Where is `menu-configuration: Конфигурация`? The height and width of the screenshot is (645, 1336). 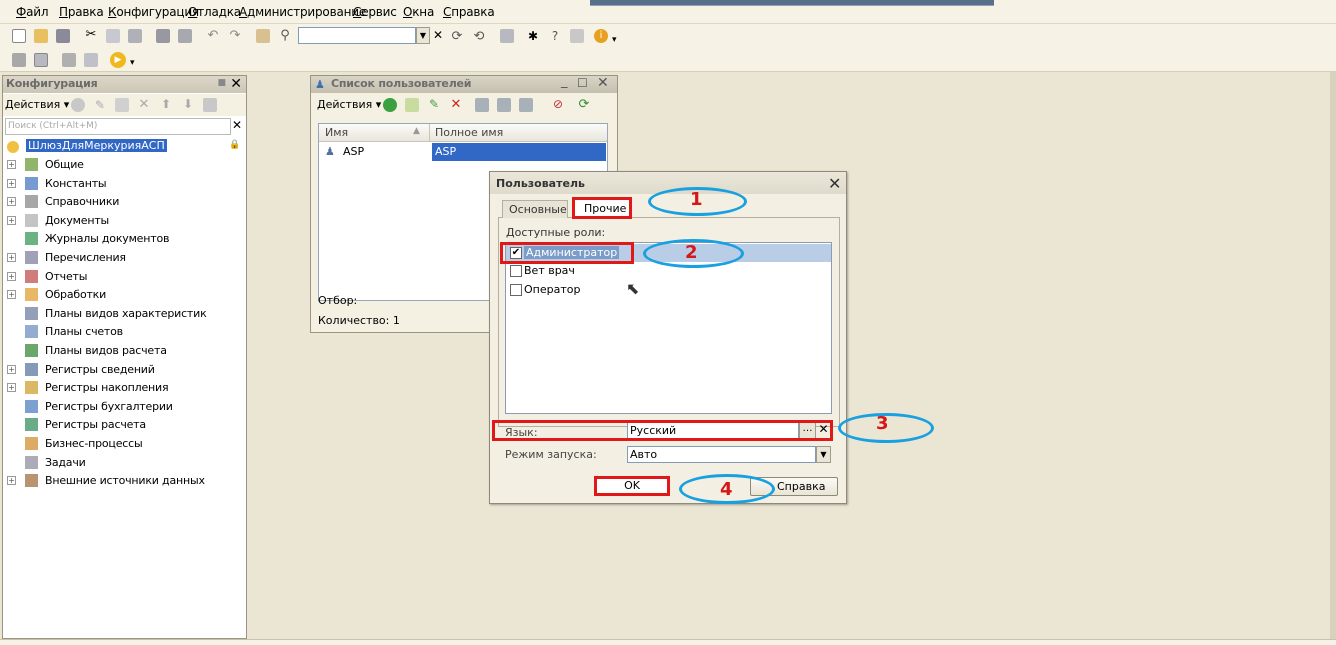 menu-configuration: Конфигурация is located at coordinates (153, 12).